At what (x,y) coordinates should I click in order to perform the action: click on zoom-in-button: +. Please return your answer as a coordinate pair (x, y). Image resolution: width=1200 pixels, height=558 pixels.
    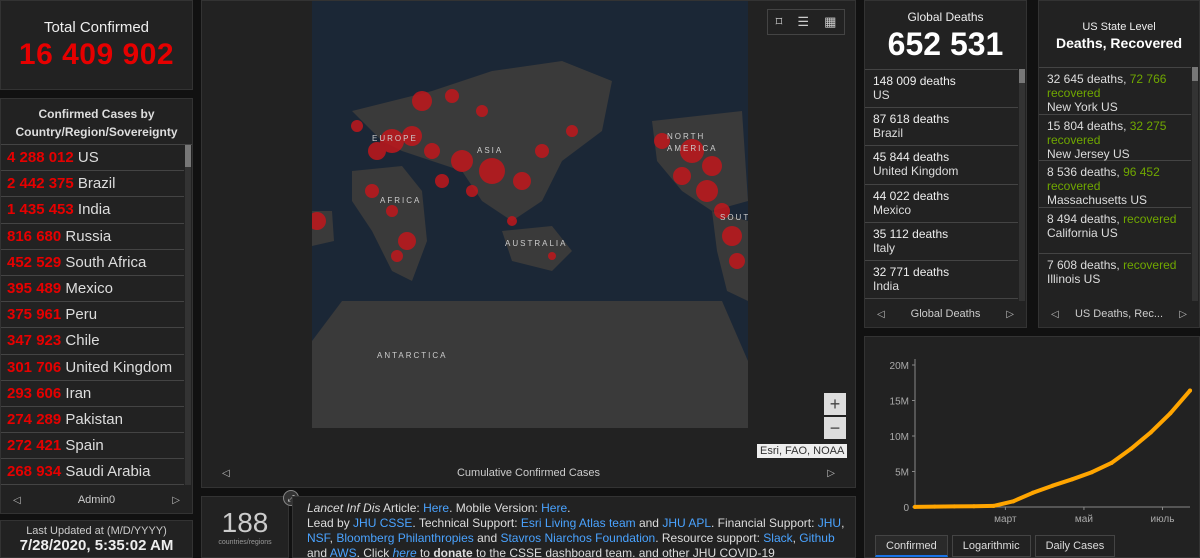
    Looking at the image, I should click on (835, 404).